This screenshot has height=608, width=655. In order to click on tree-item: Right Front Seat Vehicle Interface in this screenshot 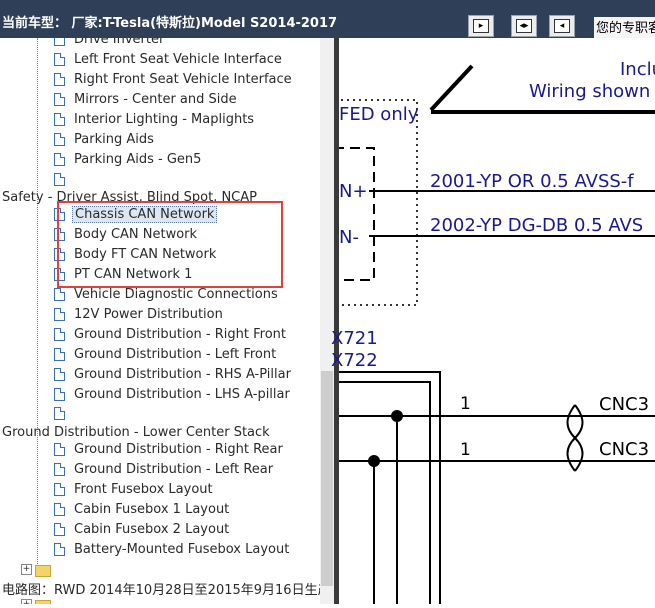, I will do `click(173, 80)`.